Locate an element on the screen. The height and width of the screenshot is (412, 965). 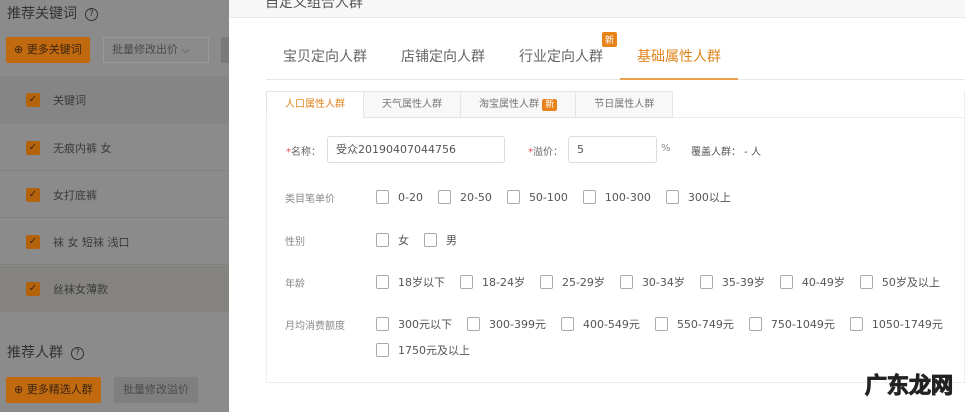
option-checkbox: 30-34岁 is located at coordinates (652, 282).